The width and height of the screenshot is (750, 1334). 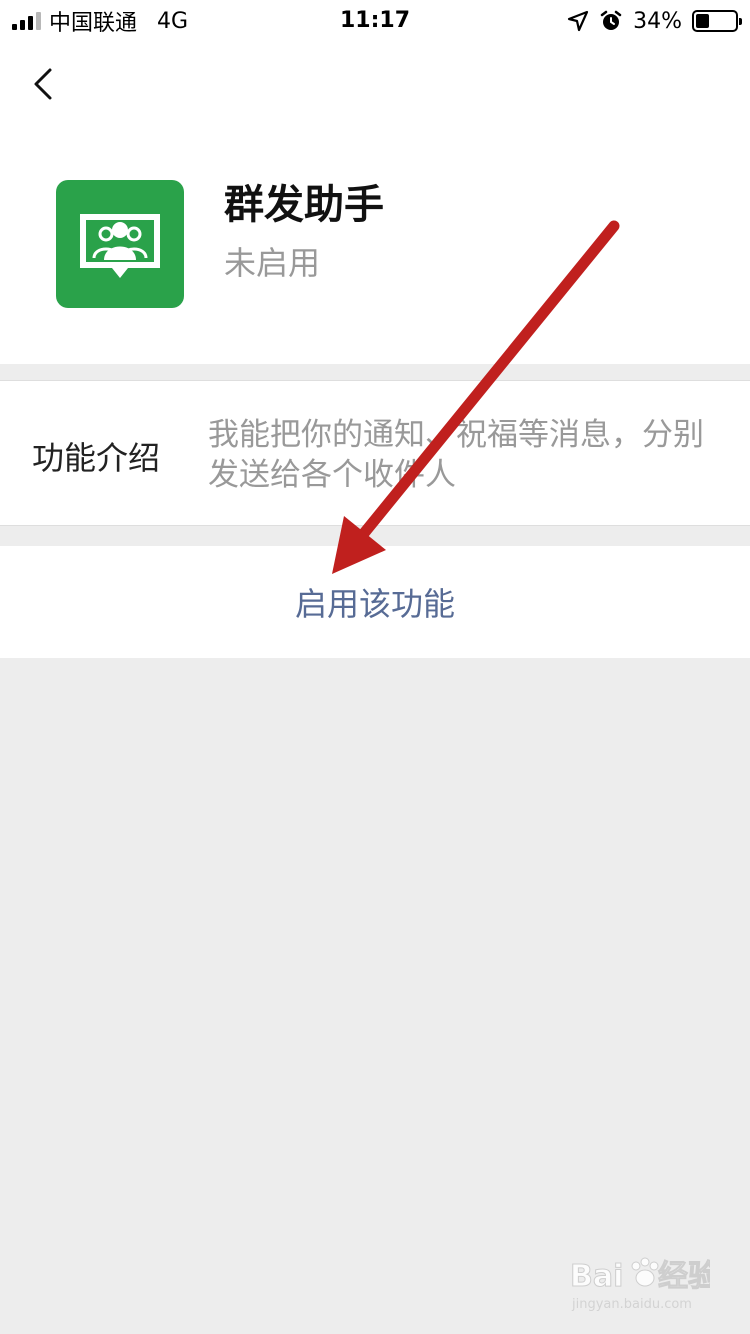 I want to click on back-button, so click(x=44, y=84).